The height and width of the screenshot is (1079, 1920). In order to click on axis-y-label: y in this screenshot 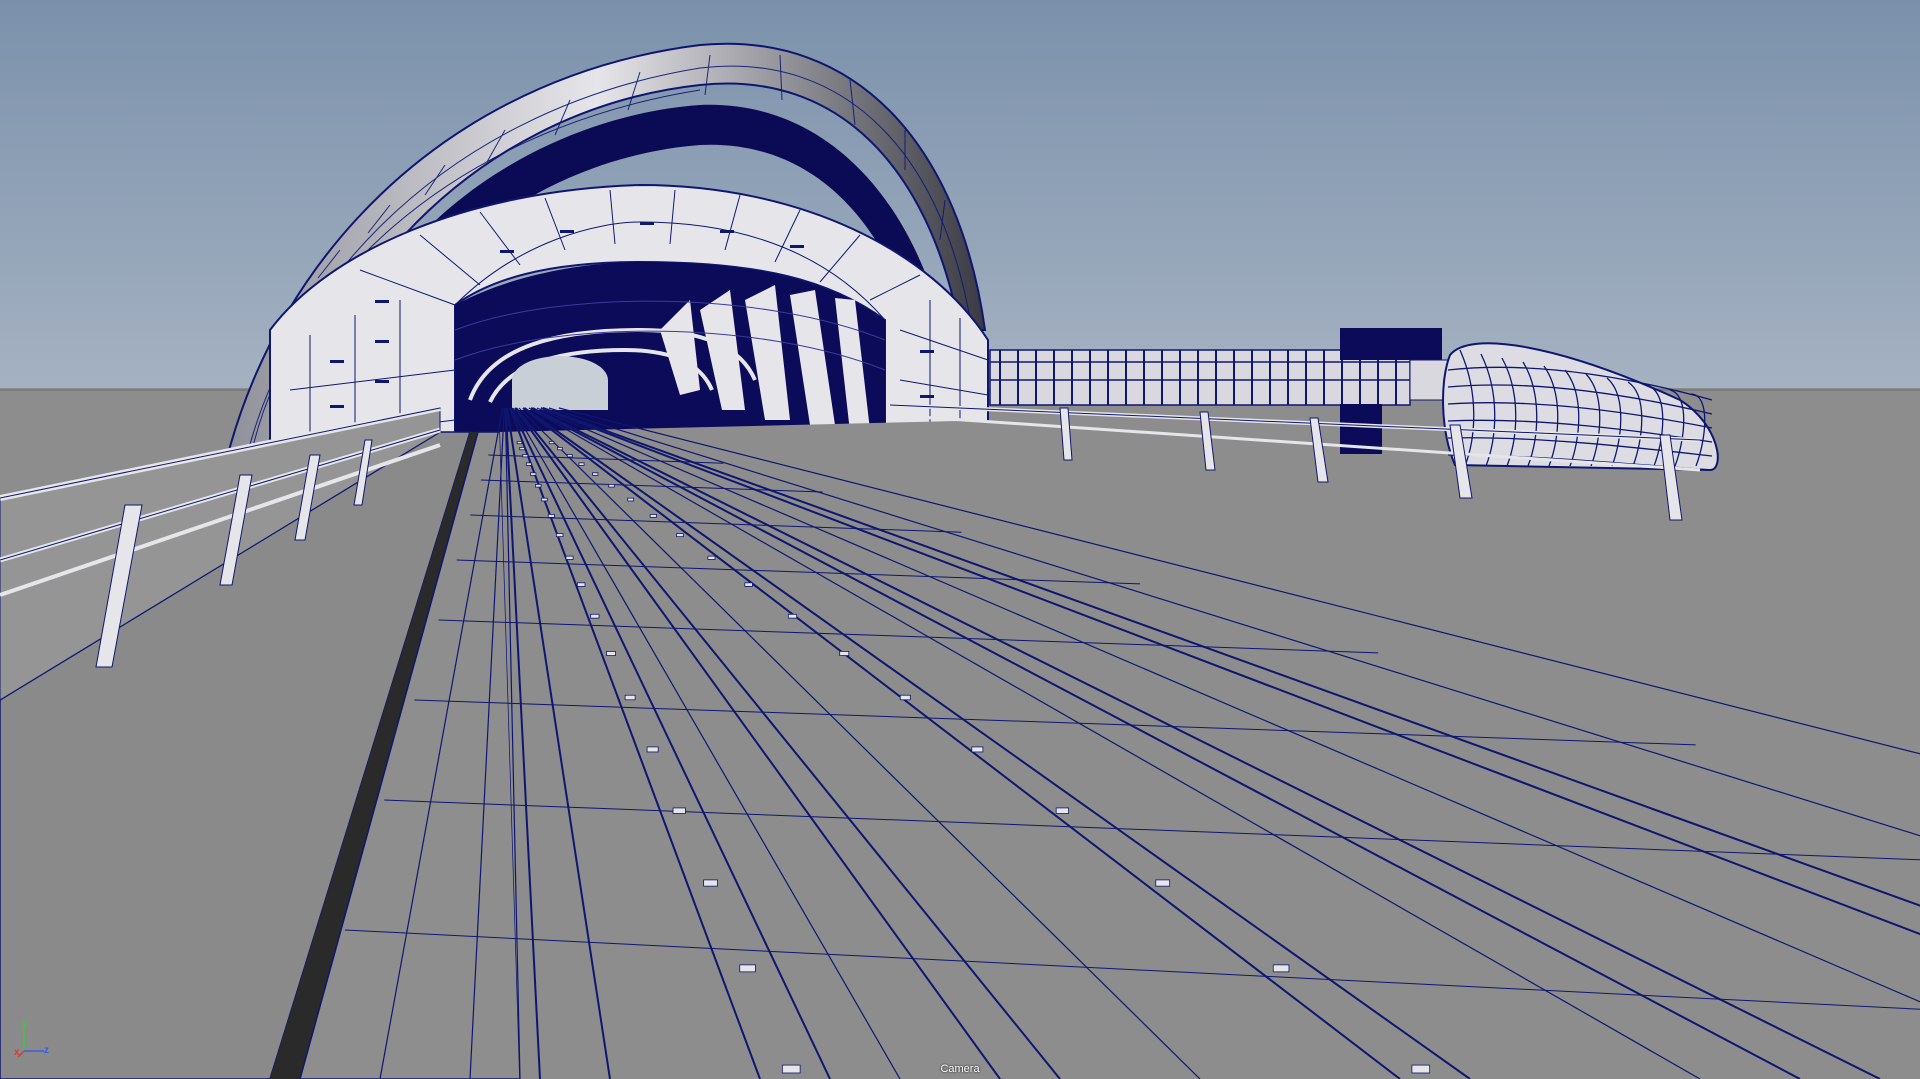, I will do `click(25, 1024)`.